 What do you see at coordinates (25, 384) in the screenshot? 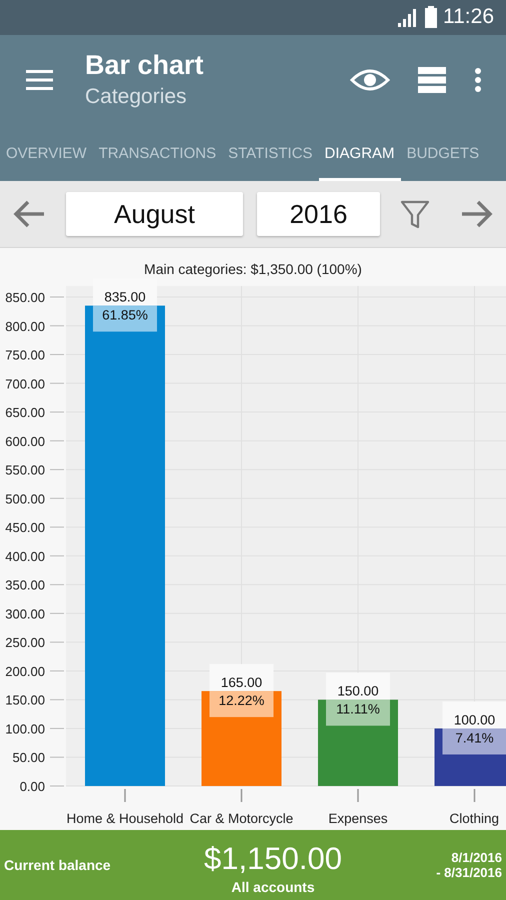
I see `y-axis-label: 700.00` at bounding box center [25, 384].